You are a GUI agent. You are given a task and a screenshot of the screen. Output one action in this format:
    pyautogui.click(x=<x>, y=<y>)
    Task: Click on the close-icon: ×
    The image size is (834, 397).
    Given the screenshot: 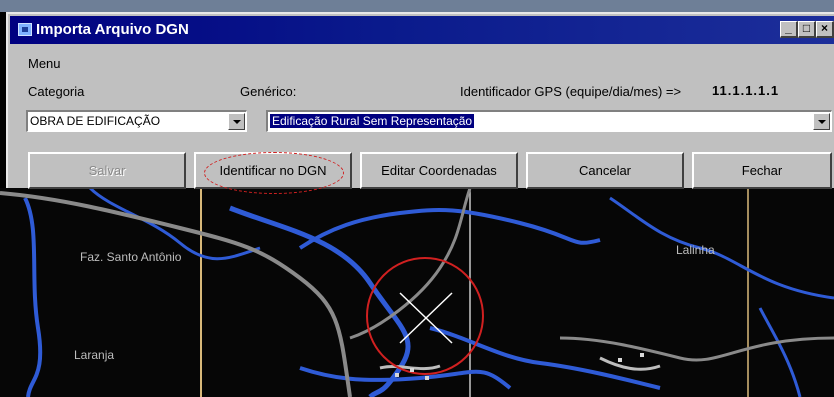 What is the action you would take?
    pyautogui.click(x=825, y=29)
    